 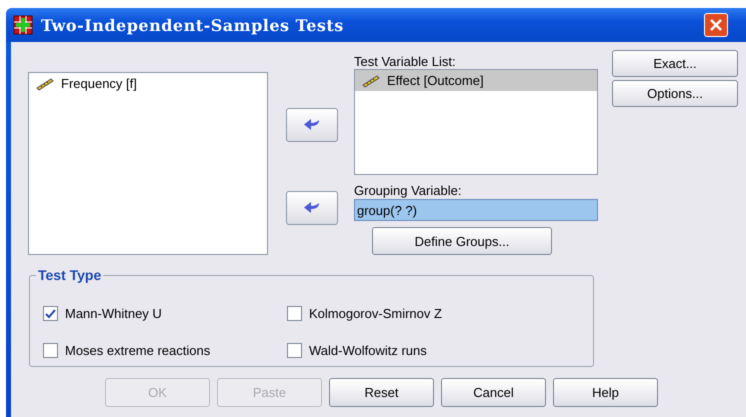 I want to click on dialog-button: Help, so click(x=605, y=392).